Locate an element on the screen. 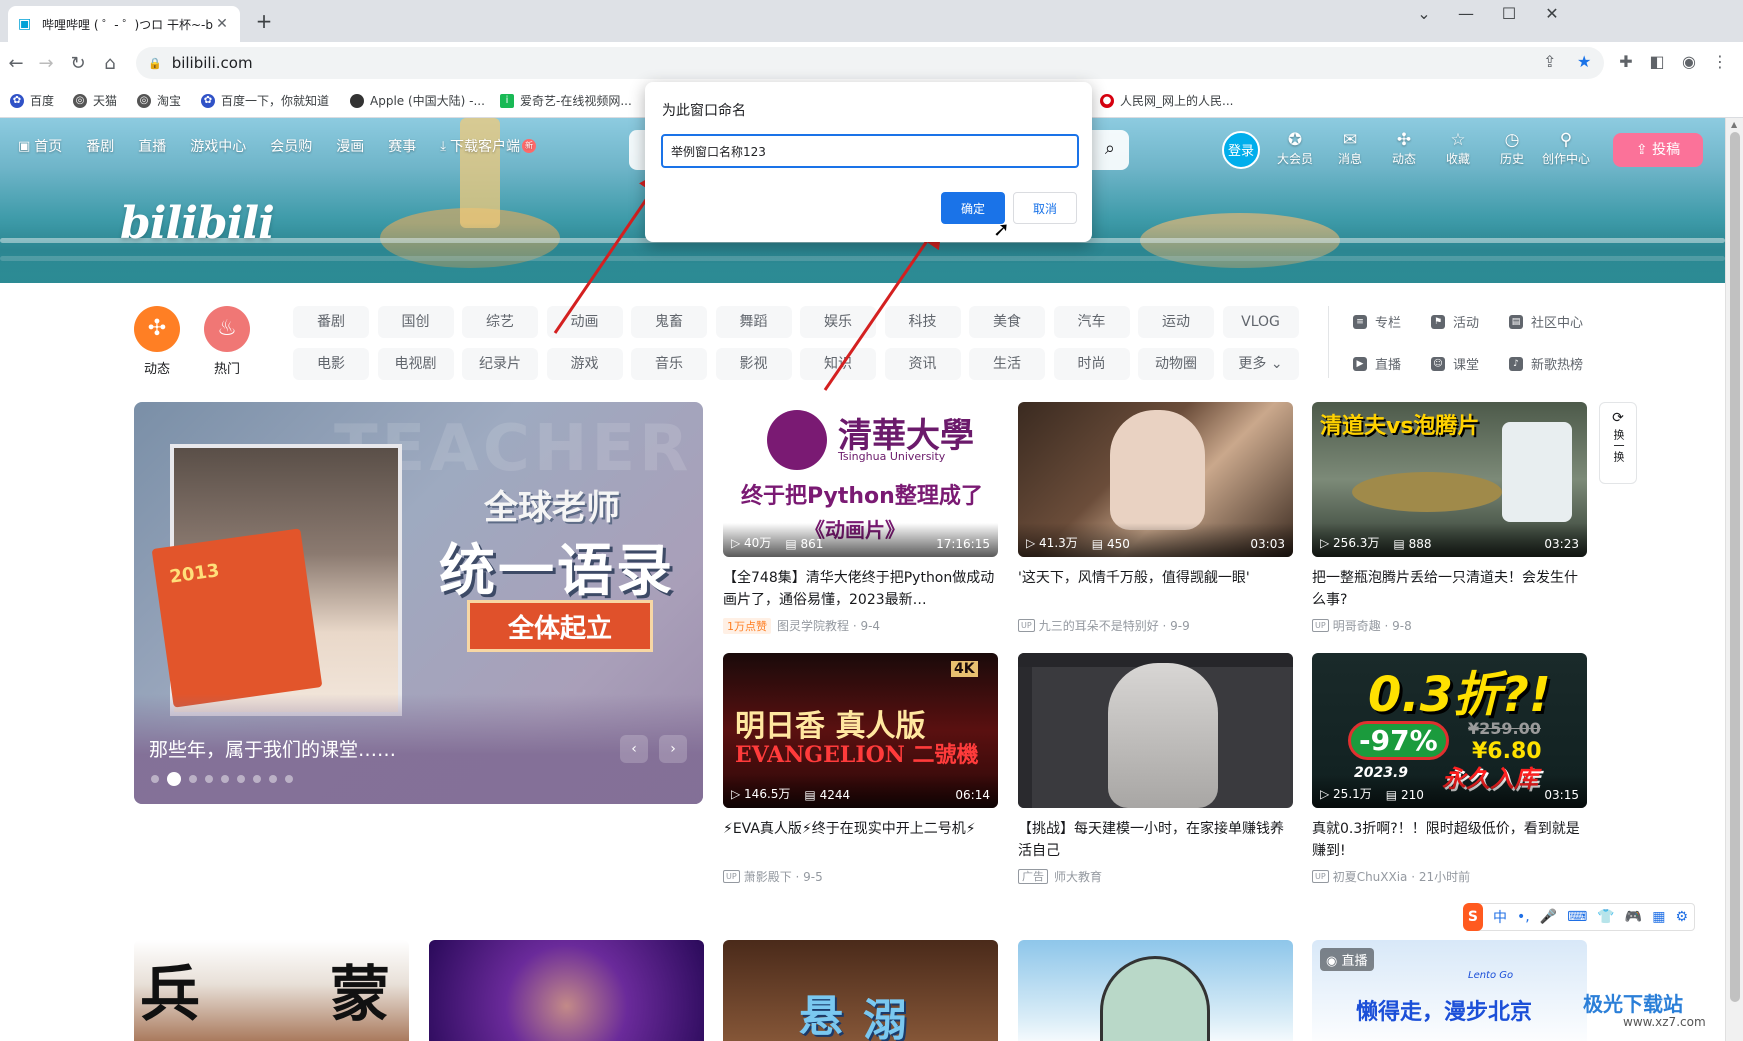 This screenshot has height=1041, width=1743. video-author: 明哥奇趣 is located at coordinates (1357, 625).